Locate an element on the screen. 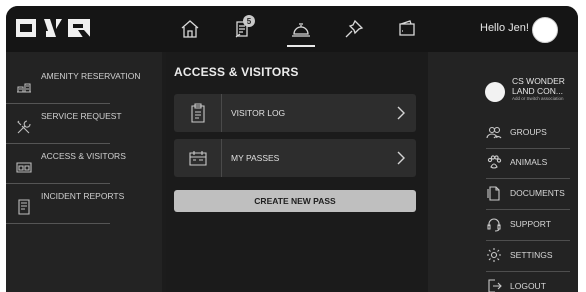 The width and height of the screenshot is (586, 292). my-passes-card: MY PASSES is located at coordinates (295, 158).